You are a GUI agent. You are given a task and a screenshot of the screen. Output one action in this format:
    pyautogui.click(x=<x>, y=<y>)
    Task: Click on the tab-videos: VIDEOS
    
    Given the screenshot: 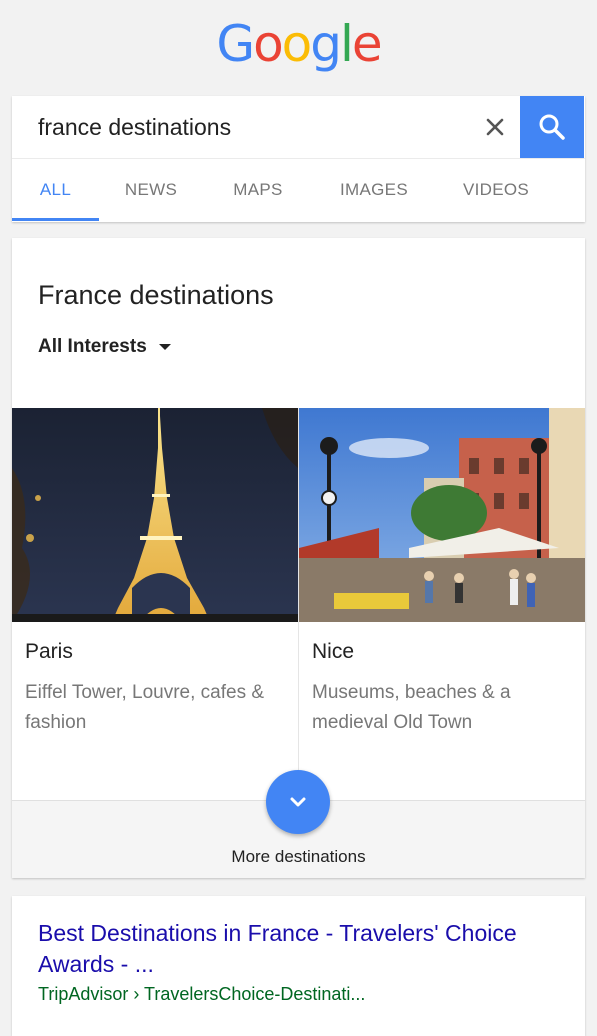 What is the action you would take?
    pyautogui.click(x=496, y=190)
    